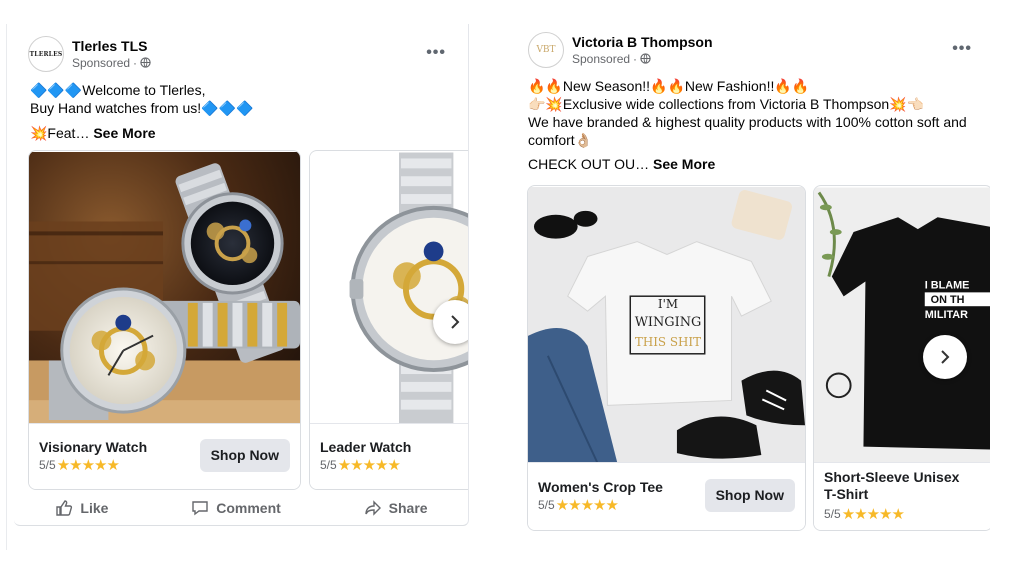 The width and height of the screenshot is (1024, 576). Describe the element at coordinates (947, 285) in the screenshot. I see `shirt-print-text: I BLAME` at that location.